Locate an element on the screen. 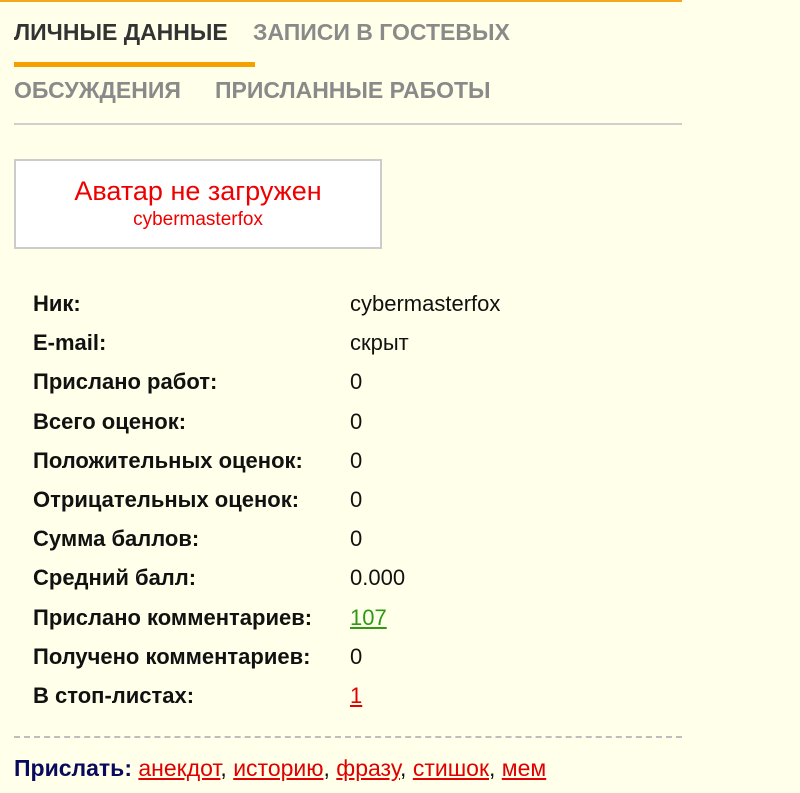  info-row-email: E-mail: скрыт is located at coordinates (353, 344).